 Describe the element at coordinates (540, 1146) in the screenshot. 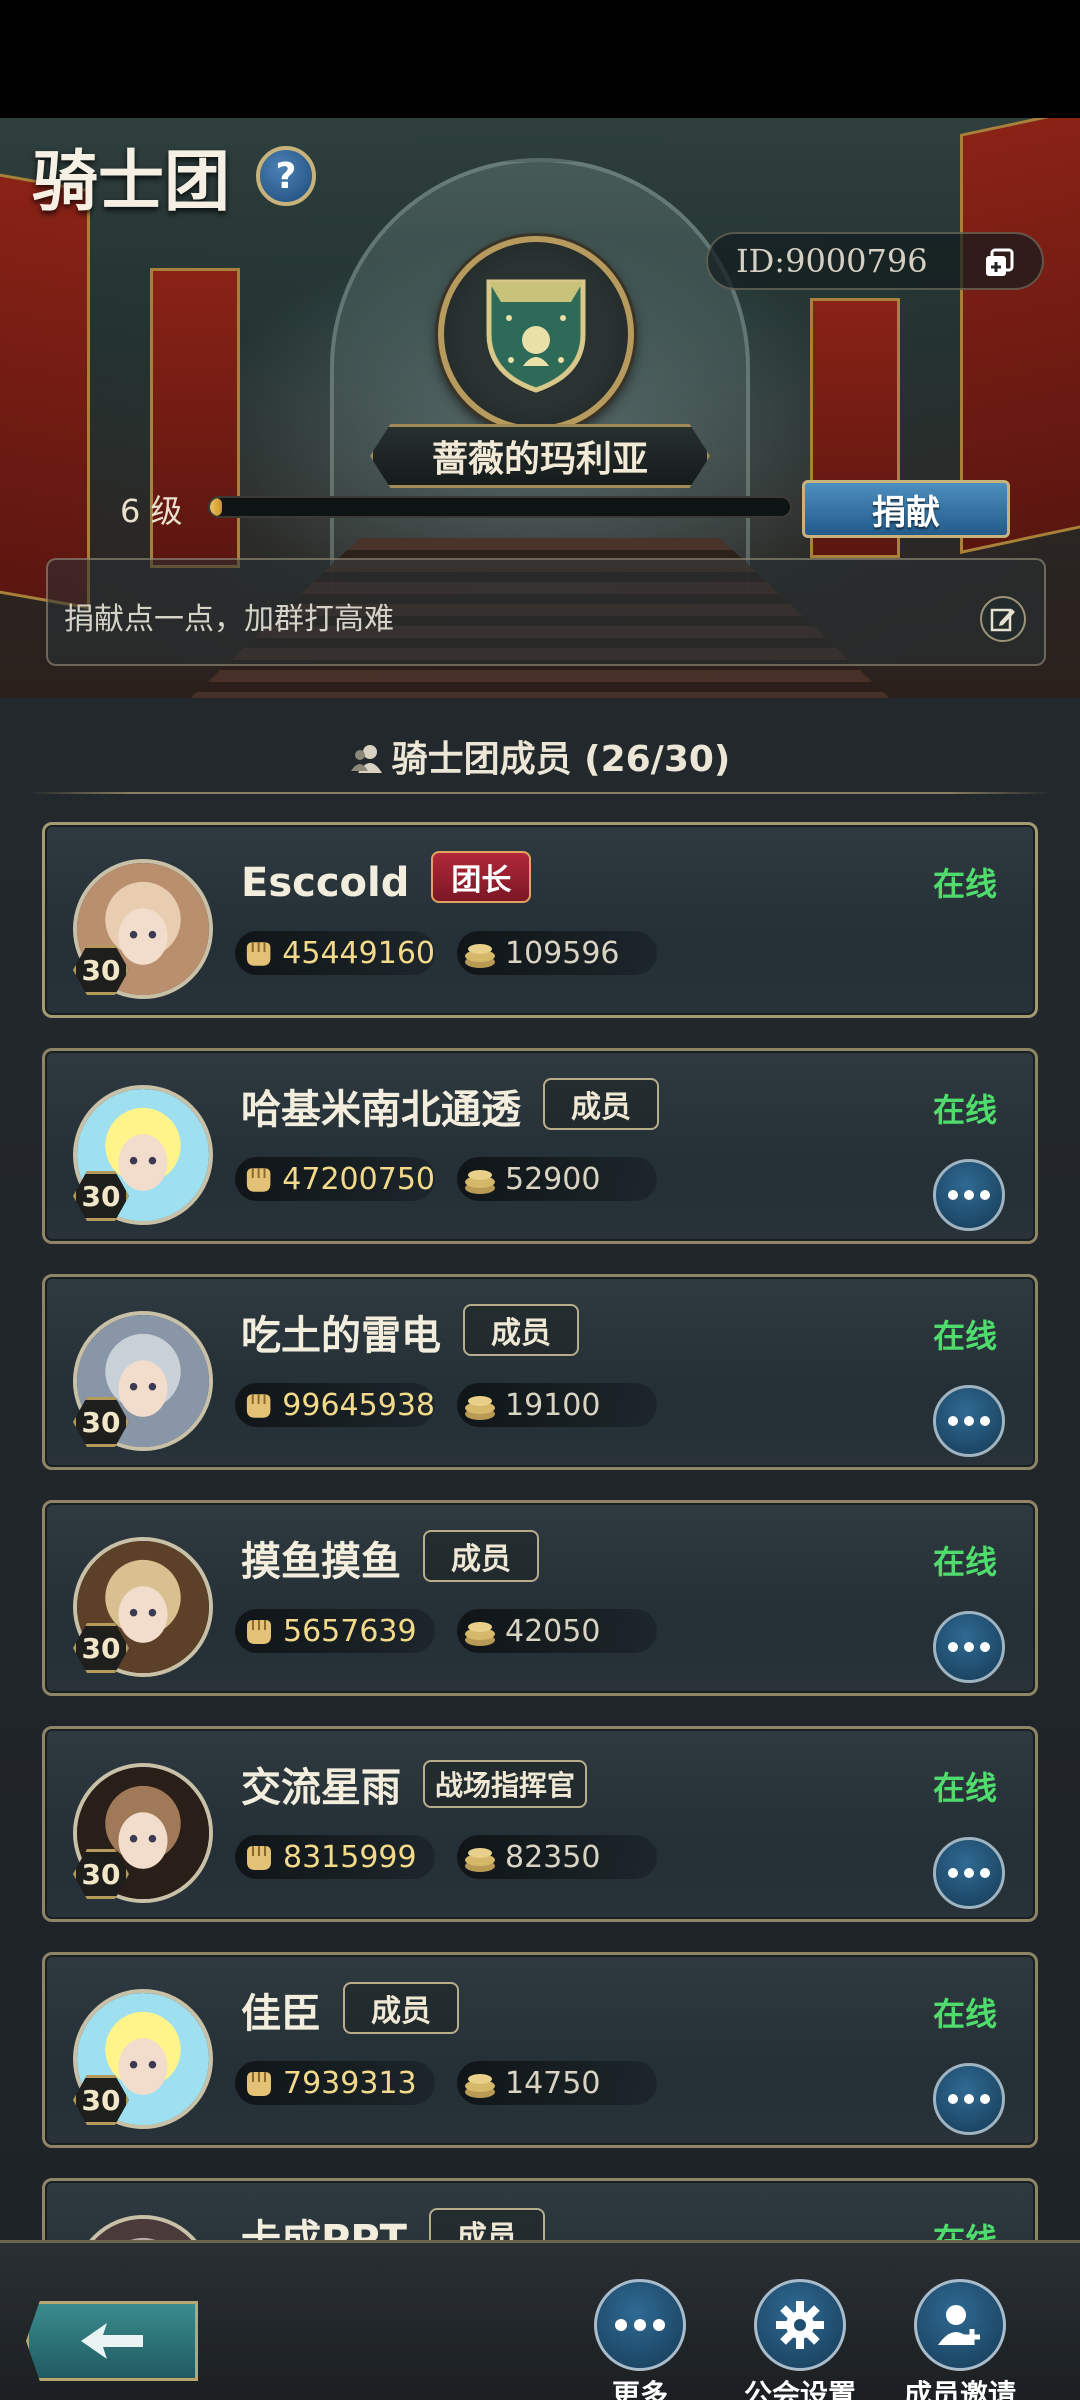

I see `member-card: 30 哈基米南北通透 成员 在线 47200750 52900` at that location.